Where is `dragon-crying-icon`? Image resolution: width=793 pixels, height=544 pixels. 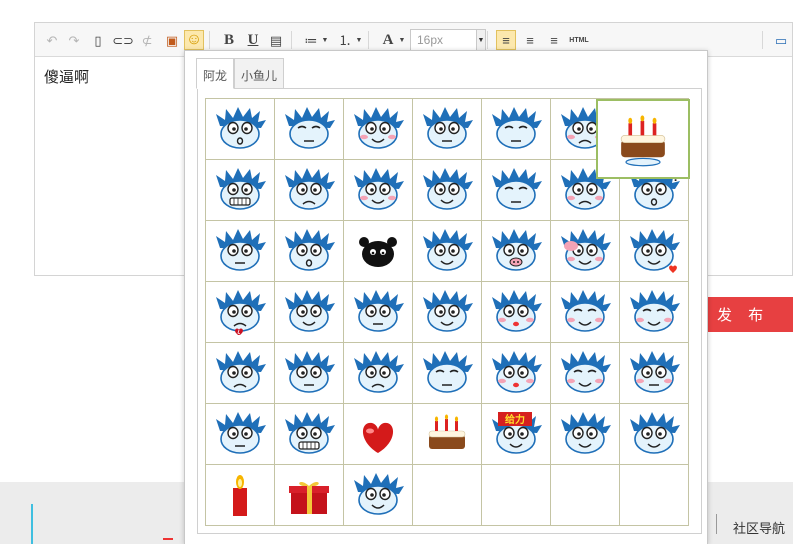
dragon-crying-icon is located at coordinates (241, 372).